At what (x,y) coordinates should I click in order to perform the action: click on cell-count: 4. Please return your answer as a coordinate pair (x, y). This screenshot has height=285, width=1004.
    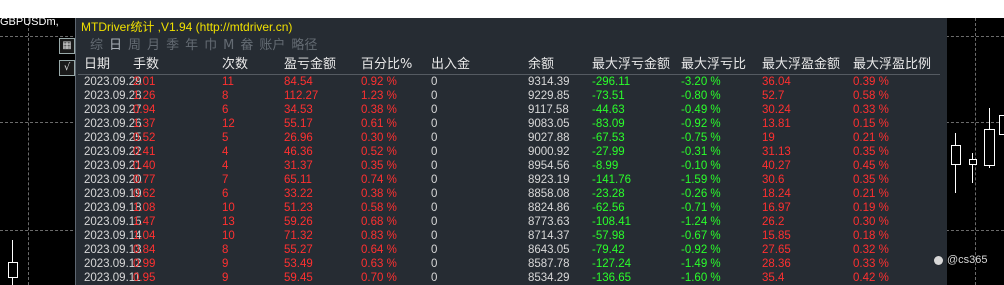
    Looking at the image, I should click on (225, 152).